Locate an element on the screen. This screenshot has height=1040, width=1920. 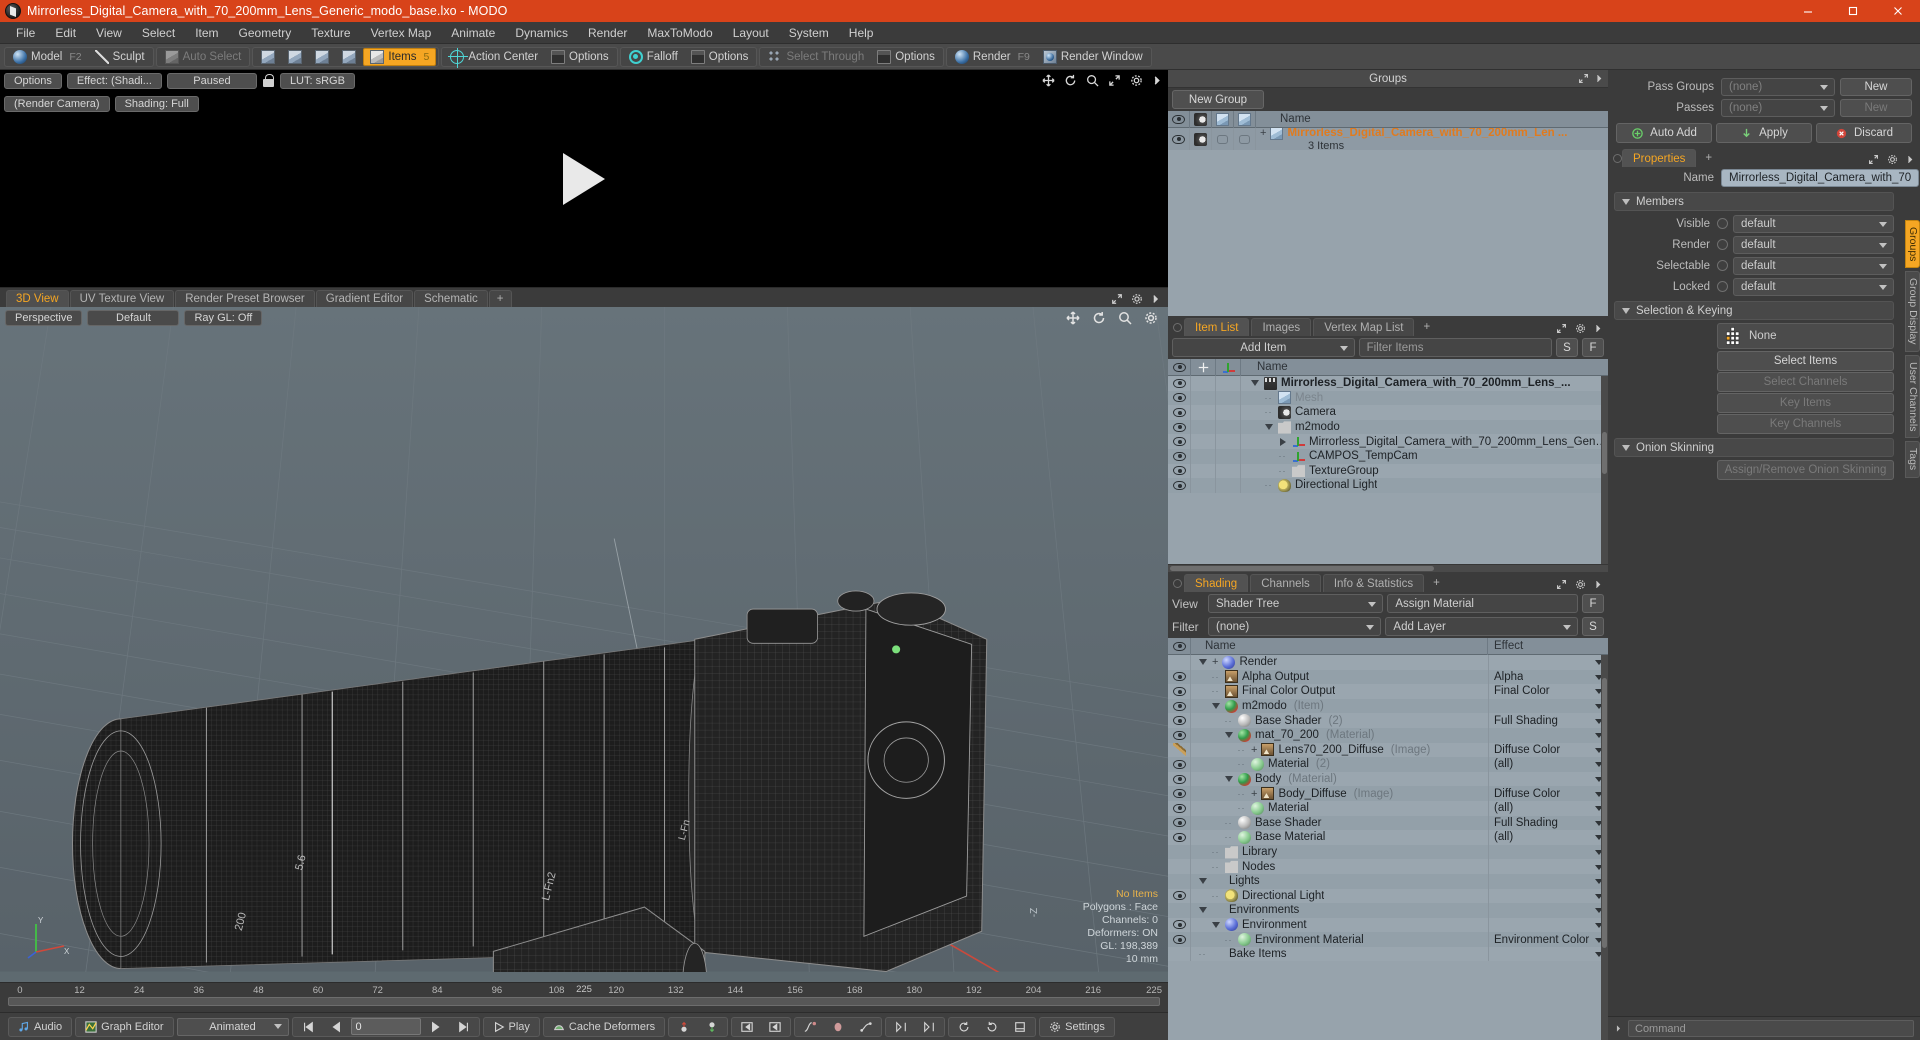
bezier-button is located at coordinates (866, 1026).